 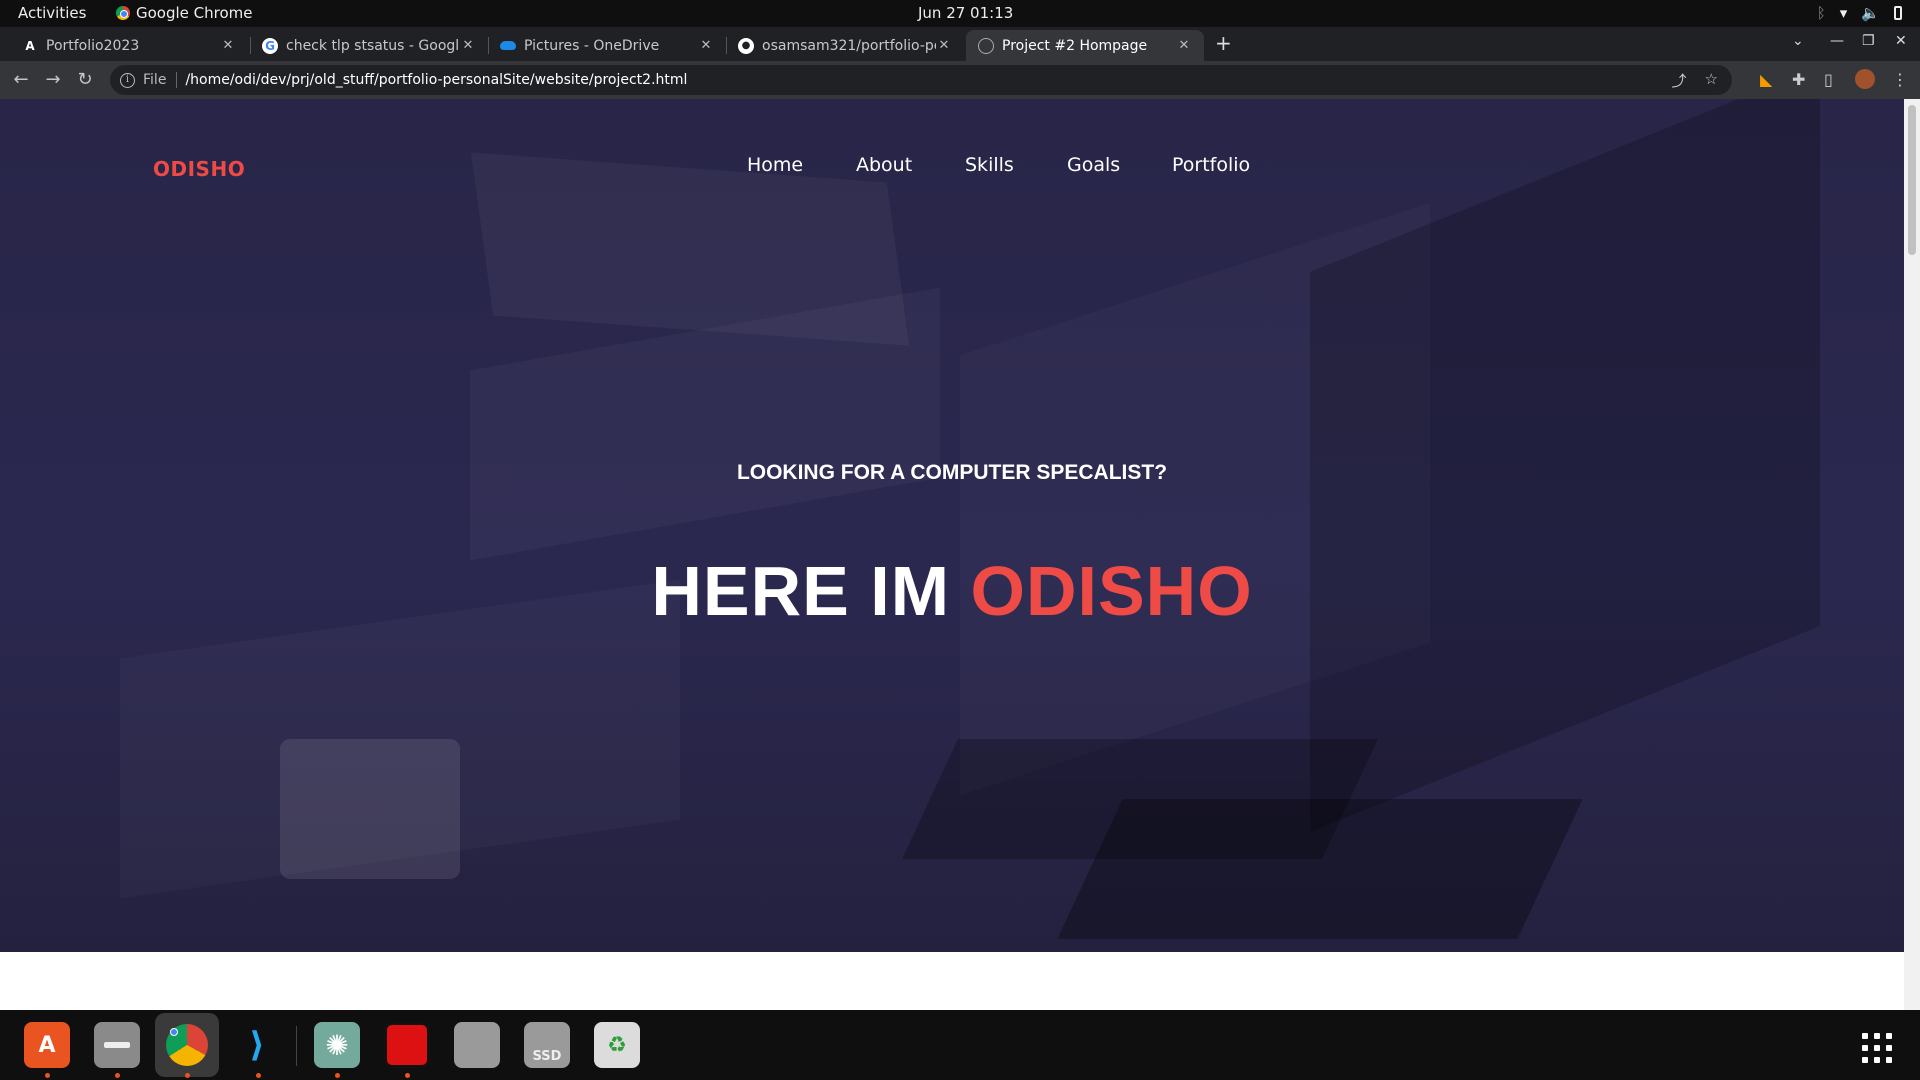 I want to click on site-logo: ODISHO, so click(x=199, y=169).